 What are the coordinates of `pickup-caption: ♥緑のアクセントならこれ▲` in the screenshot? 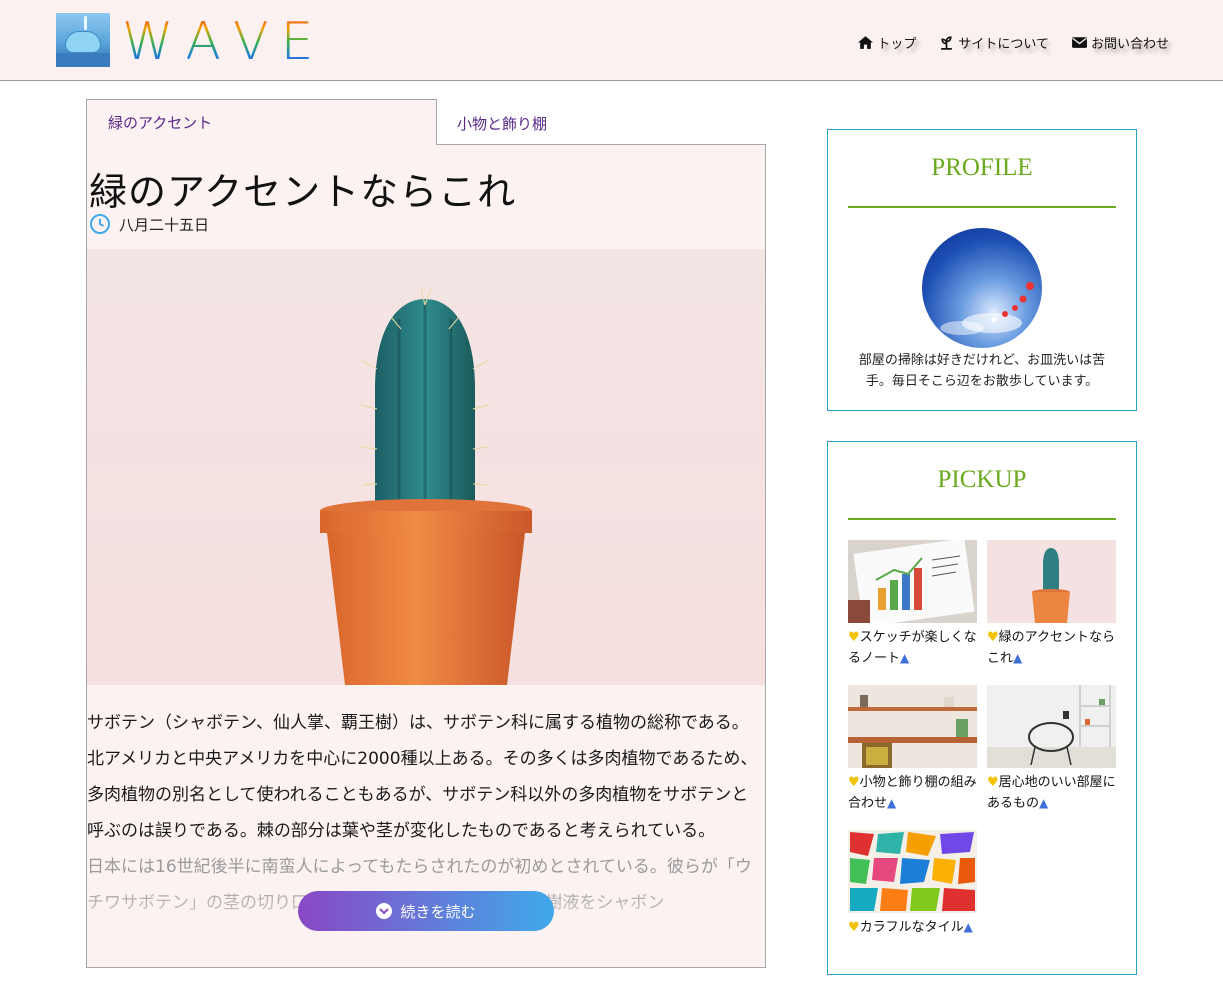 It's located at (1051, 648).